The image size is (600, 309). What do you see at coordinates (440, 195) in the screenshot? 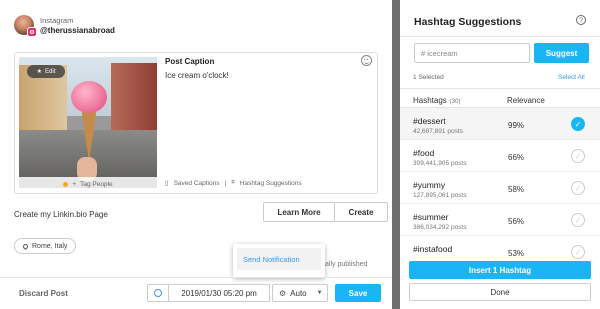
I see `hashtag-posts: 127,895,061 posts` at bounding box center [440, 195].